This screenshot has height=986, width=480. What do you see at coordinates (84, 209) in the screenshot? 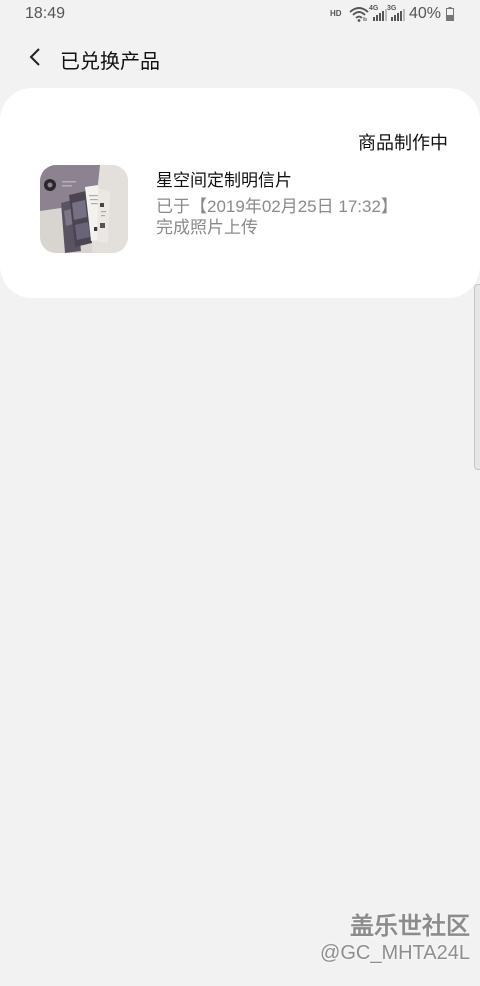
I see `product-thumbnail` at bounding box center [84, 209].